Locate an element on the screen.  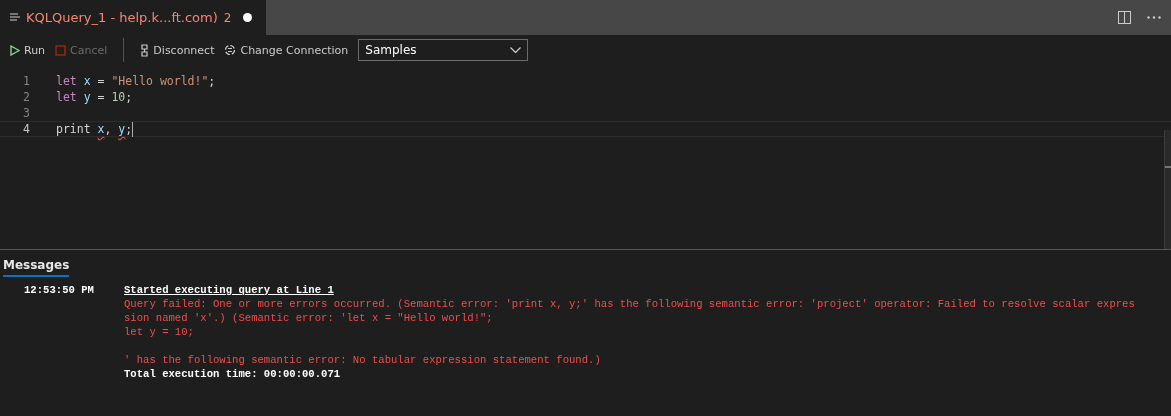
editor-tab: KQLQuery_1 - help.k...ft.com) 2 is located at coordinates (133, 17).